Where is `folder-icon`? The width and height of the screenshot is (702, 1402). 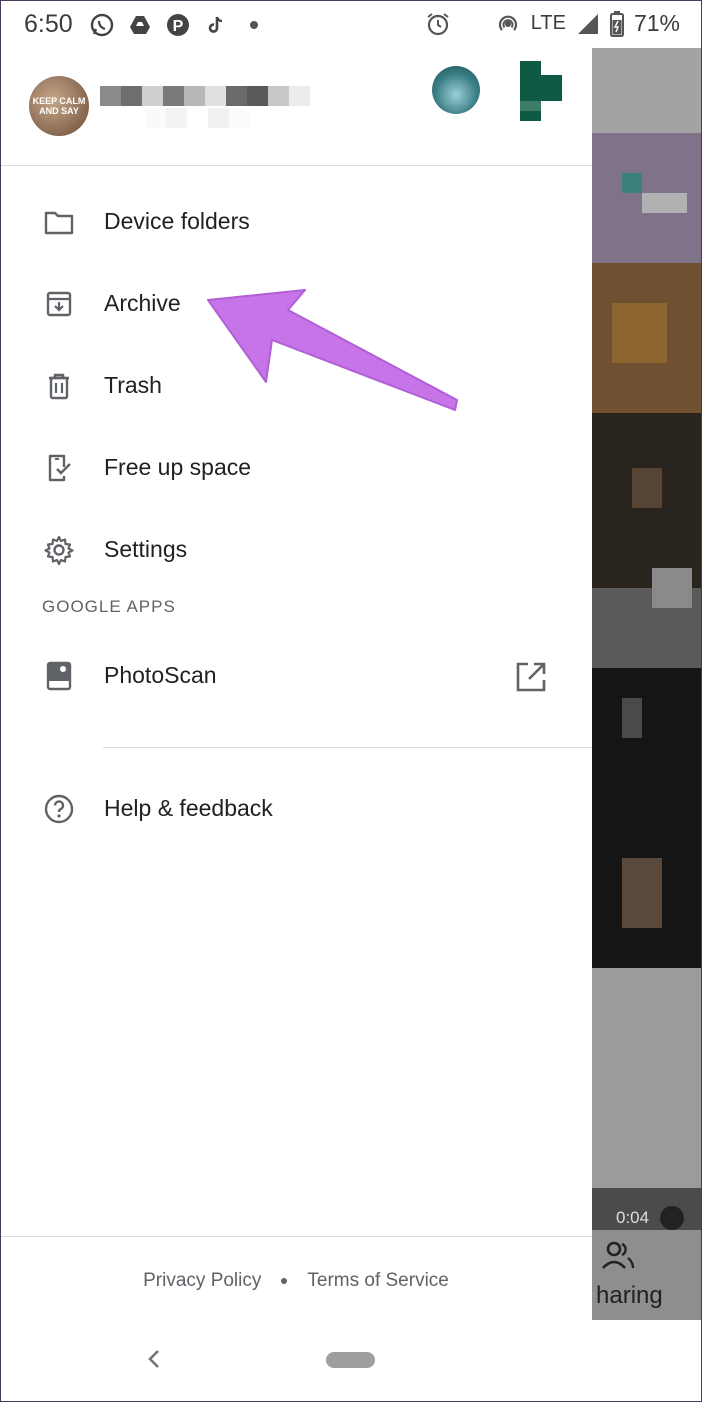
folder-icon is located at coordinates (59, 223).